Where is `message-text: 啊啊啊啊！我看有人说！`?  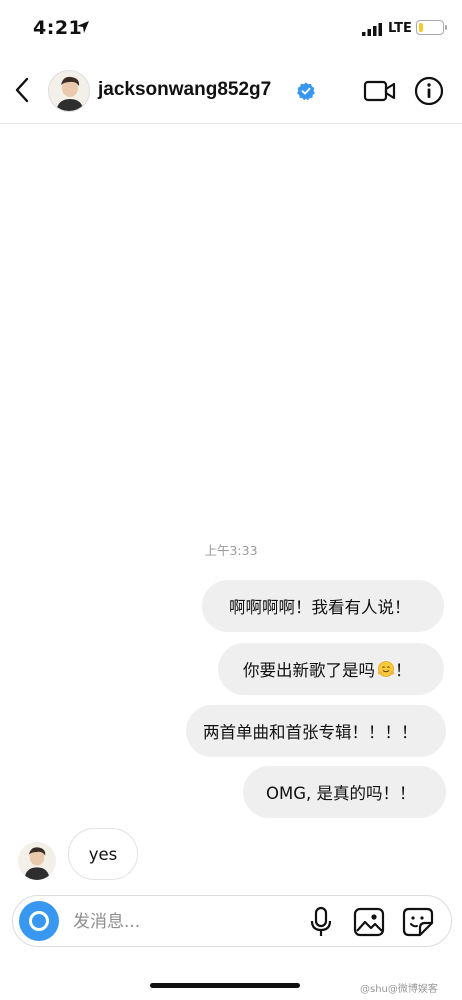 message-text: 啊啊啊啊！我看有人说！ is located at coordinates (320, 607).